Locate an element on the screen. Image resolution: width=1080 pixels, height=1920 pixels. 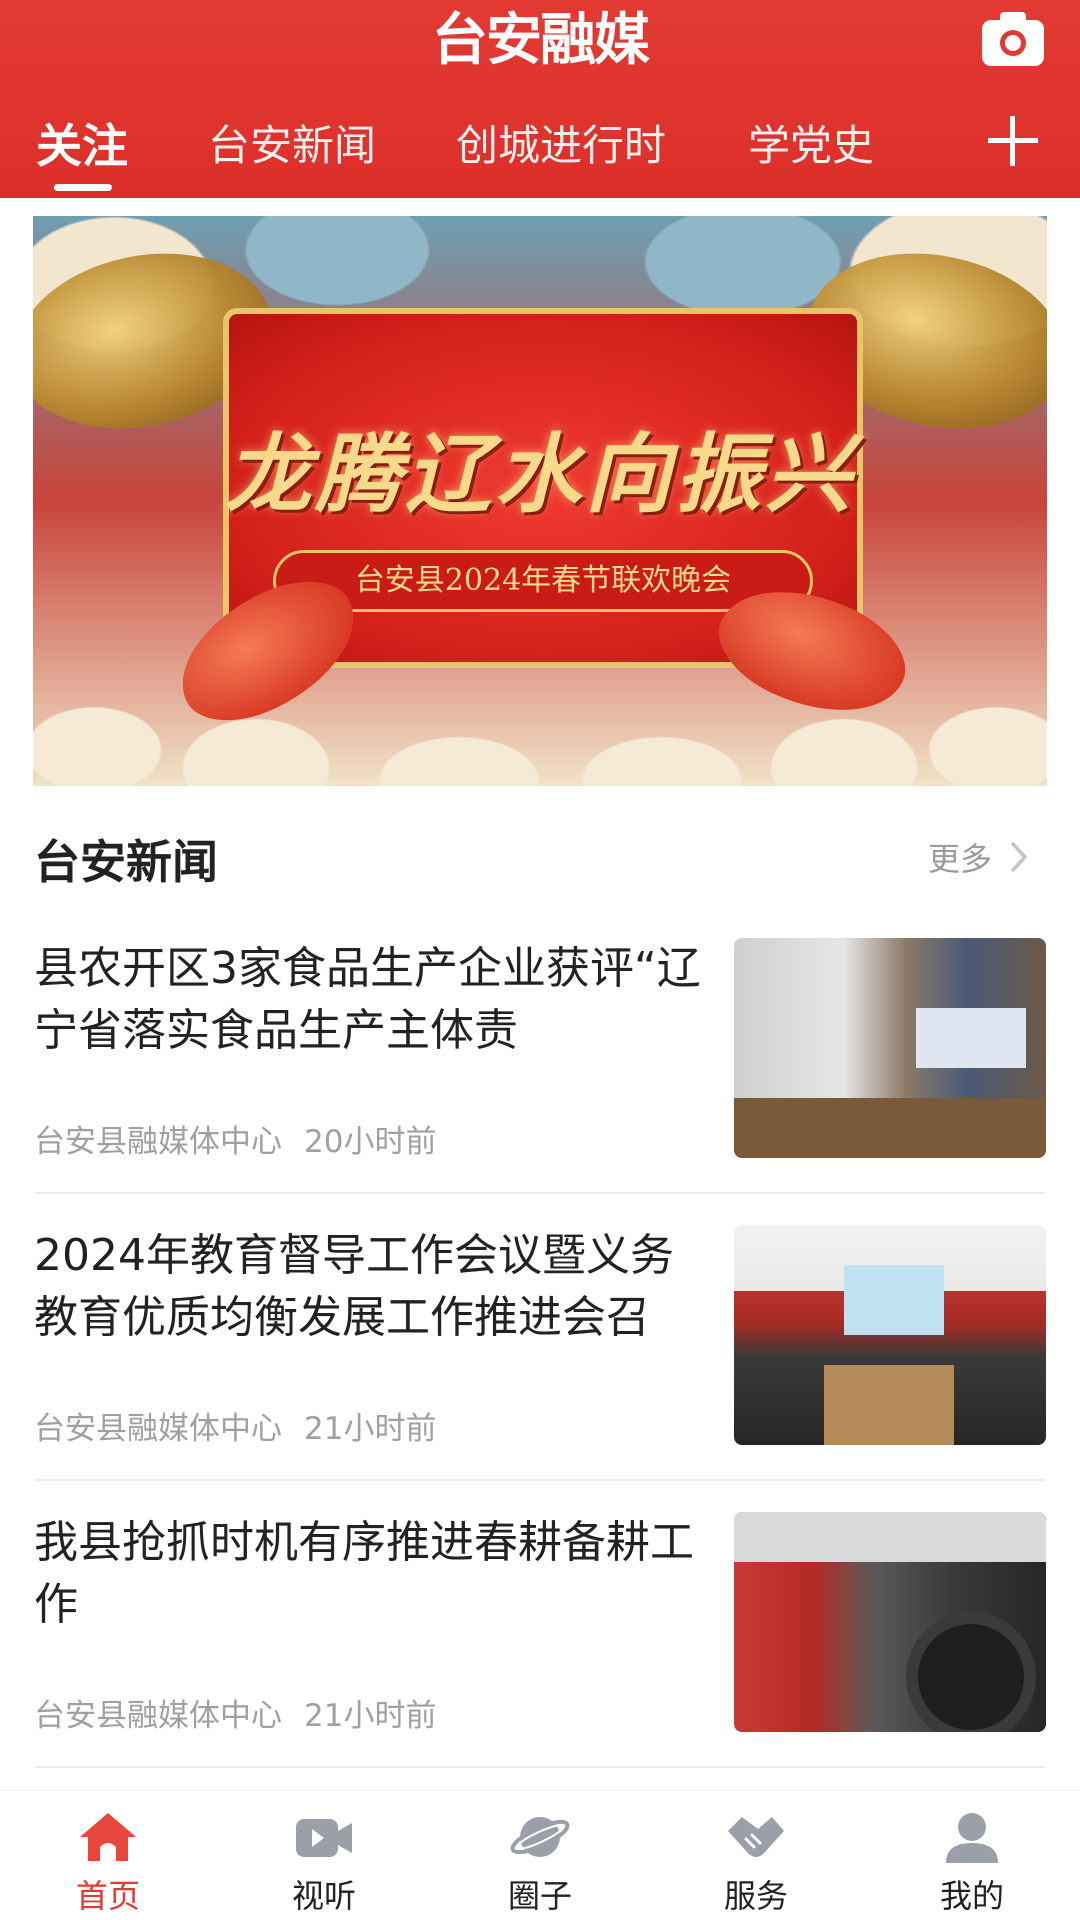
add-channel-button is located at coordinates (1013, 141).